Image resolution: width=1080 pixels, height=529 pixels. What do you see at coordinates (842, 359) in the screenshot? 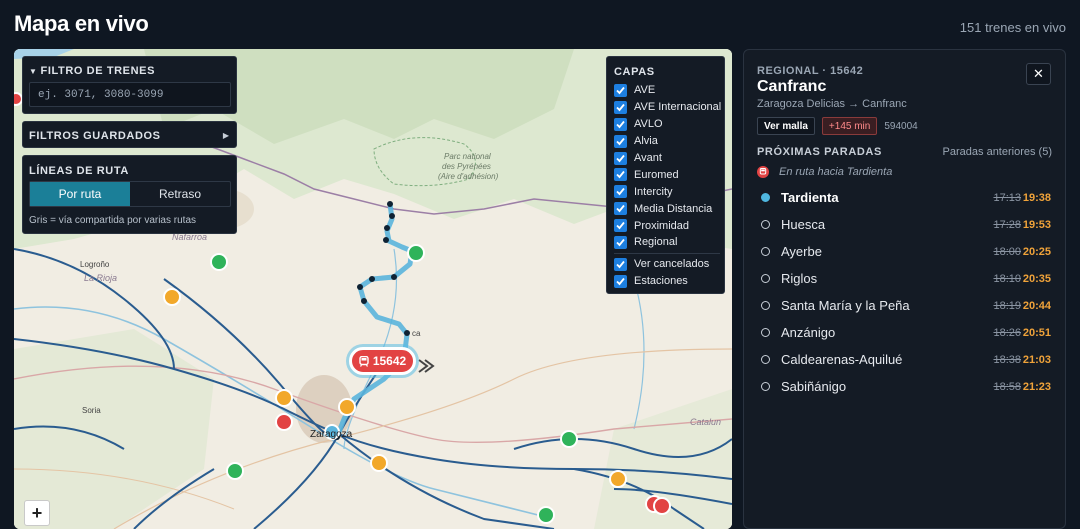
I see `stop-name: Caldearenas-Aquilué` at bounding box center [842, 359].